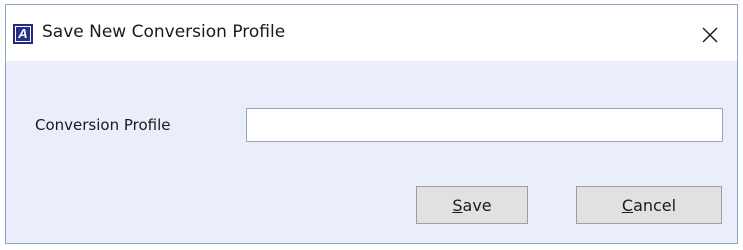  What do you see at coordinates (103, 125) in the screenshot?
I see `conversion-profile-label: Conversion Profile` at bounding box center [103, 125].